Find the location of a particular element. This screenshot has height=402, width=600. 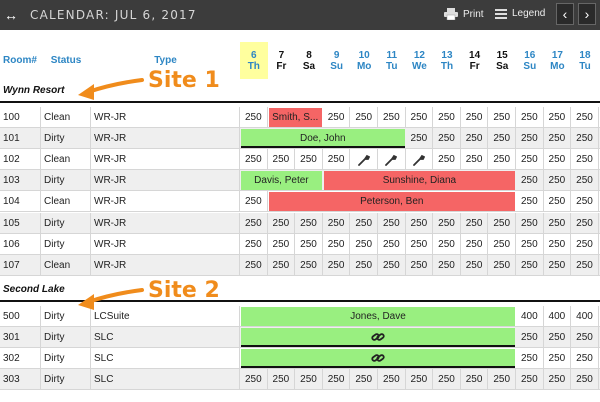

day-header: 17 Mo is located at coordinates (558, 60).